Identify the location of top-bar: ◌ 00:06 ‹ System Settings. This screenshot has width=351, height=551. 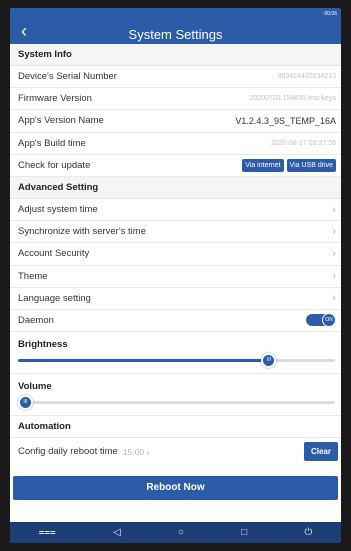
(175, 26).